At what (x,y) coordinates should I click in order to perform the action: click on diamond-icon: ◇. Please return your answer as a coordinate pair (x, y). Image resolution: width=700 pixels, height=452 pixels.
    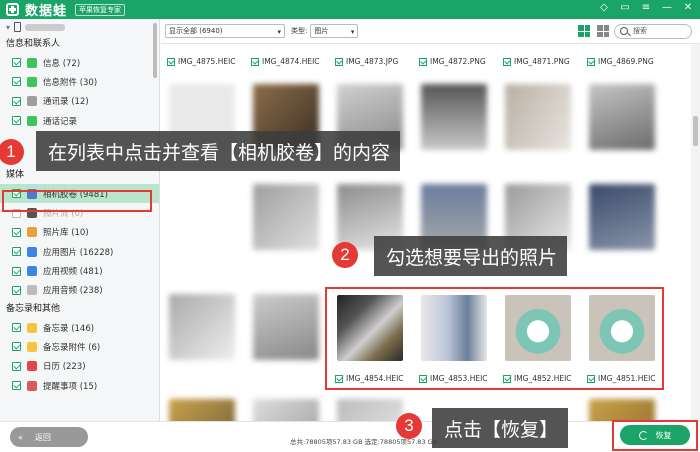
    Looking at the image, I should click on (604, 7).